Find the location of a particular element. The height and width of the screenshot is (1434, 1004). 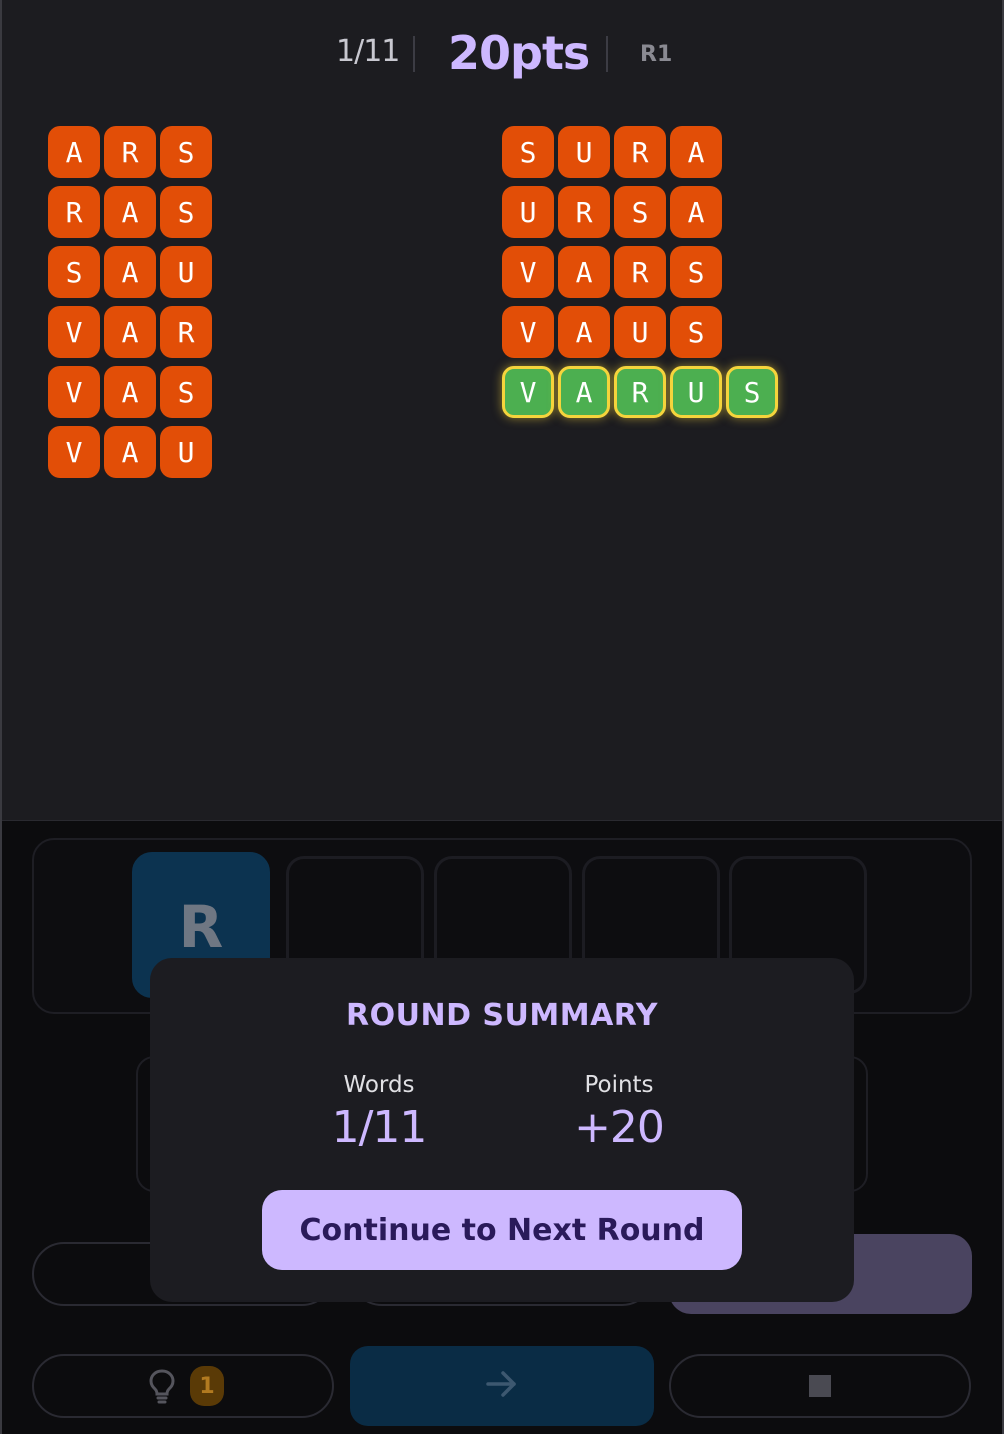

slot-letter: R is located at coordinates (201, 927).